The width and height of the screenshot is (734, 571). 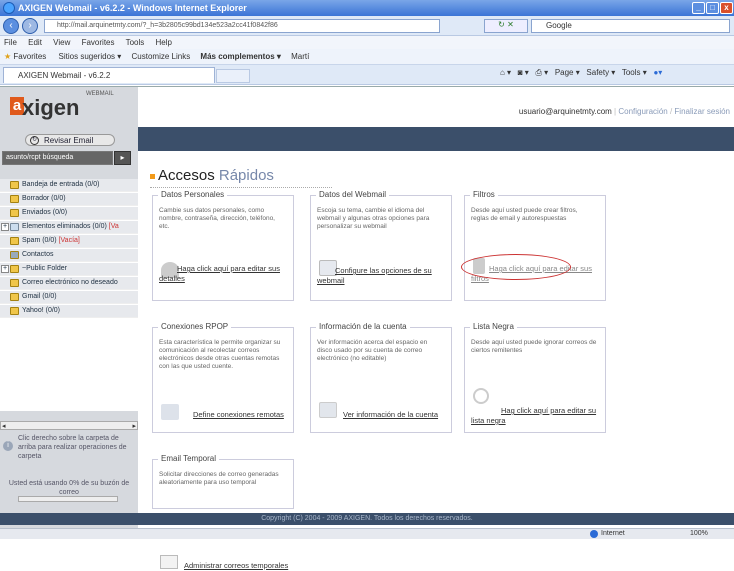 What do you see at coordinates (68, 499) in the screenshot?
I see `quota-bar` at bounding box center [68, 499].